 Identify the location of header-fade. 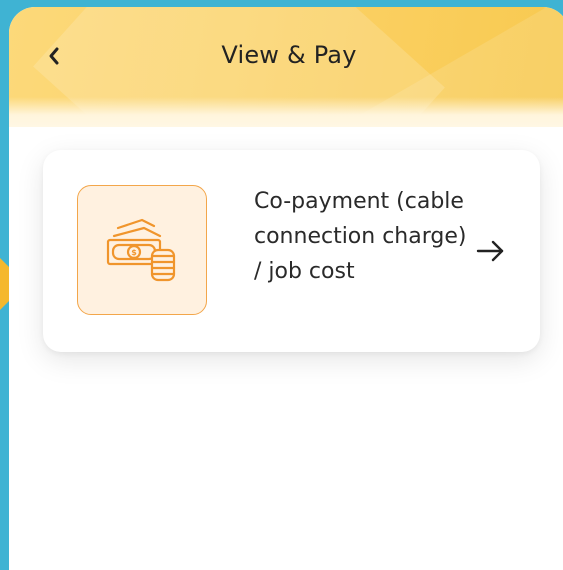
(286, 112).